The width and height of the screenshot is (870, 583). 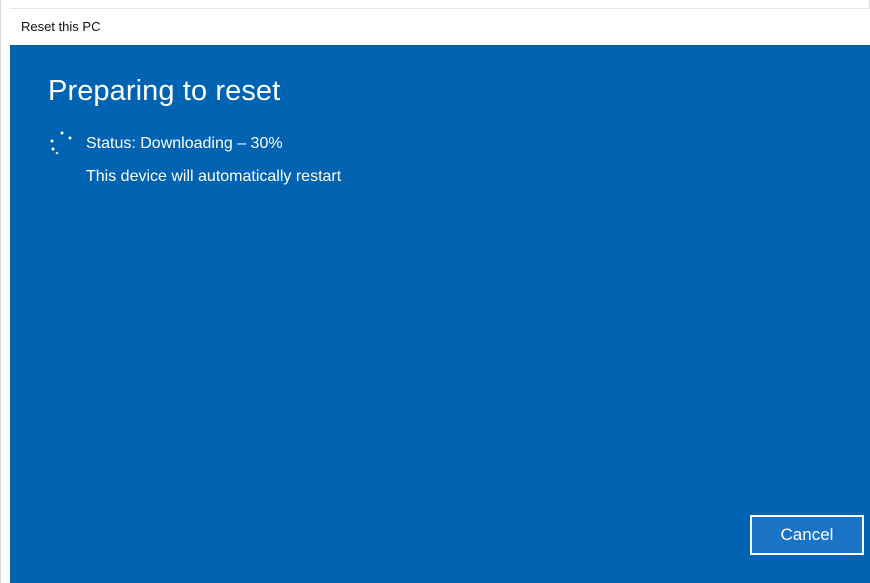 I want to click on window-title: Reset this PC, so click(x=61, y=26).